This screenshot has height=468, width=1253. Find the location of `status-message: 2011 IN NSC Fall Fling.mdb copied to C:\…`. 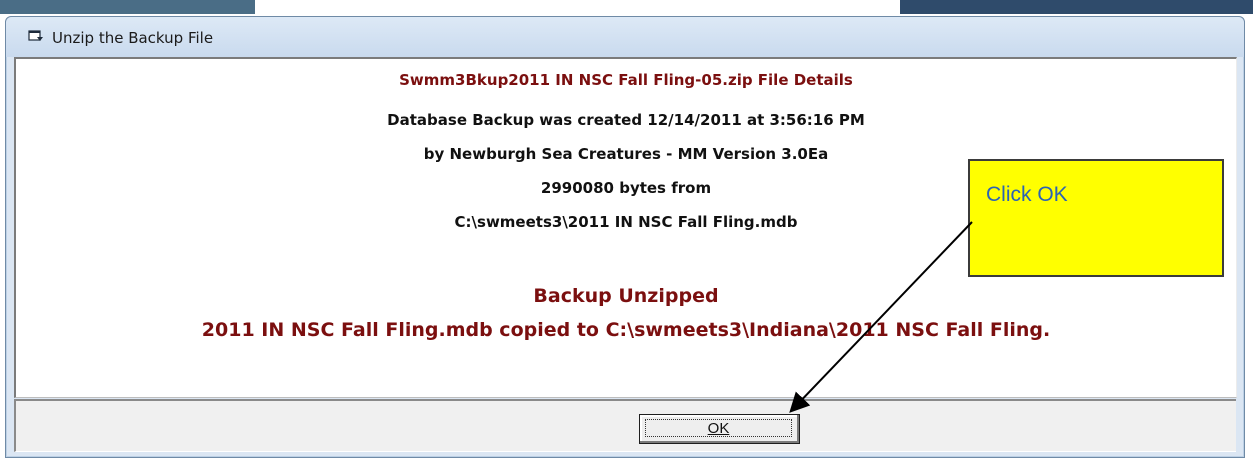

status-message: 2011 IN NSC Fall Fling.mdb copied to C:\… is located at coordinates (626, 330).